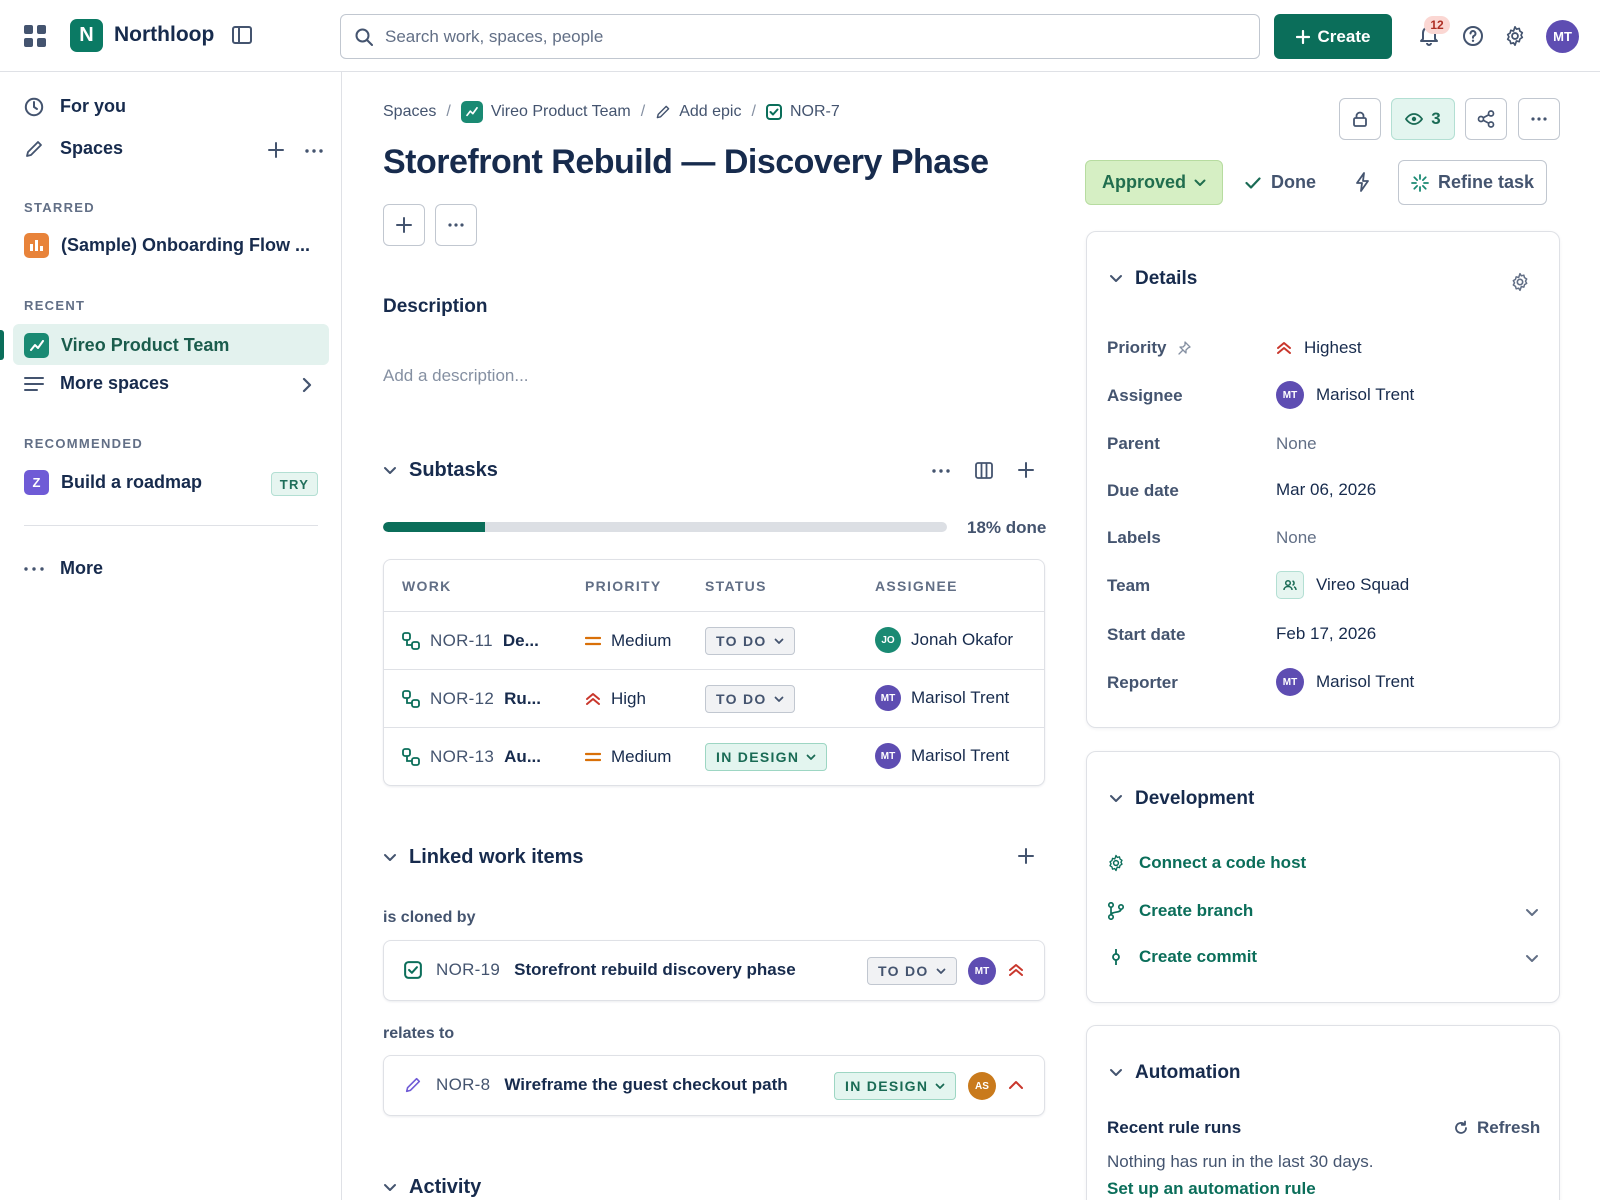 The image size is (1600, 1200). I want to click on linked-item-assignee: MT, so click(982, 971).